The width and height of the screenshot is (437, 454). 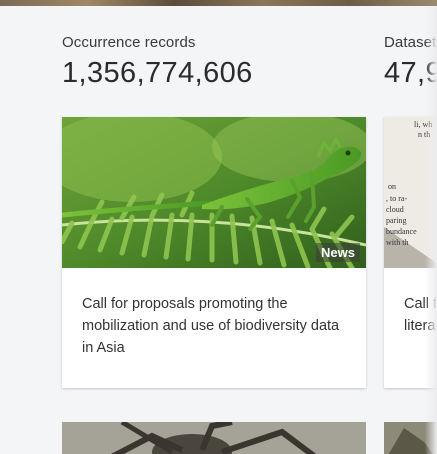 I want to click on stat-value: 1,356,774,606, so click(x=157, y=73).